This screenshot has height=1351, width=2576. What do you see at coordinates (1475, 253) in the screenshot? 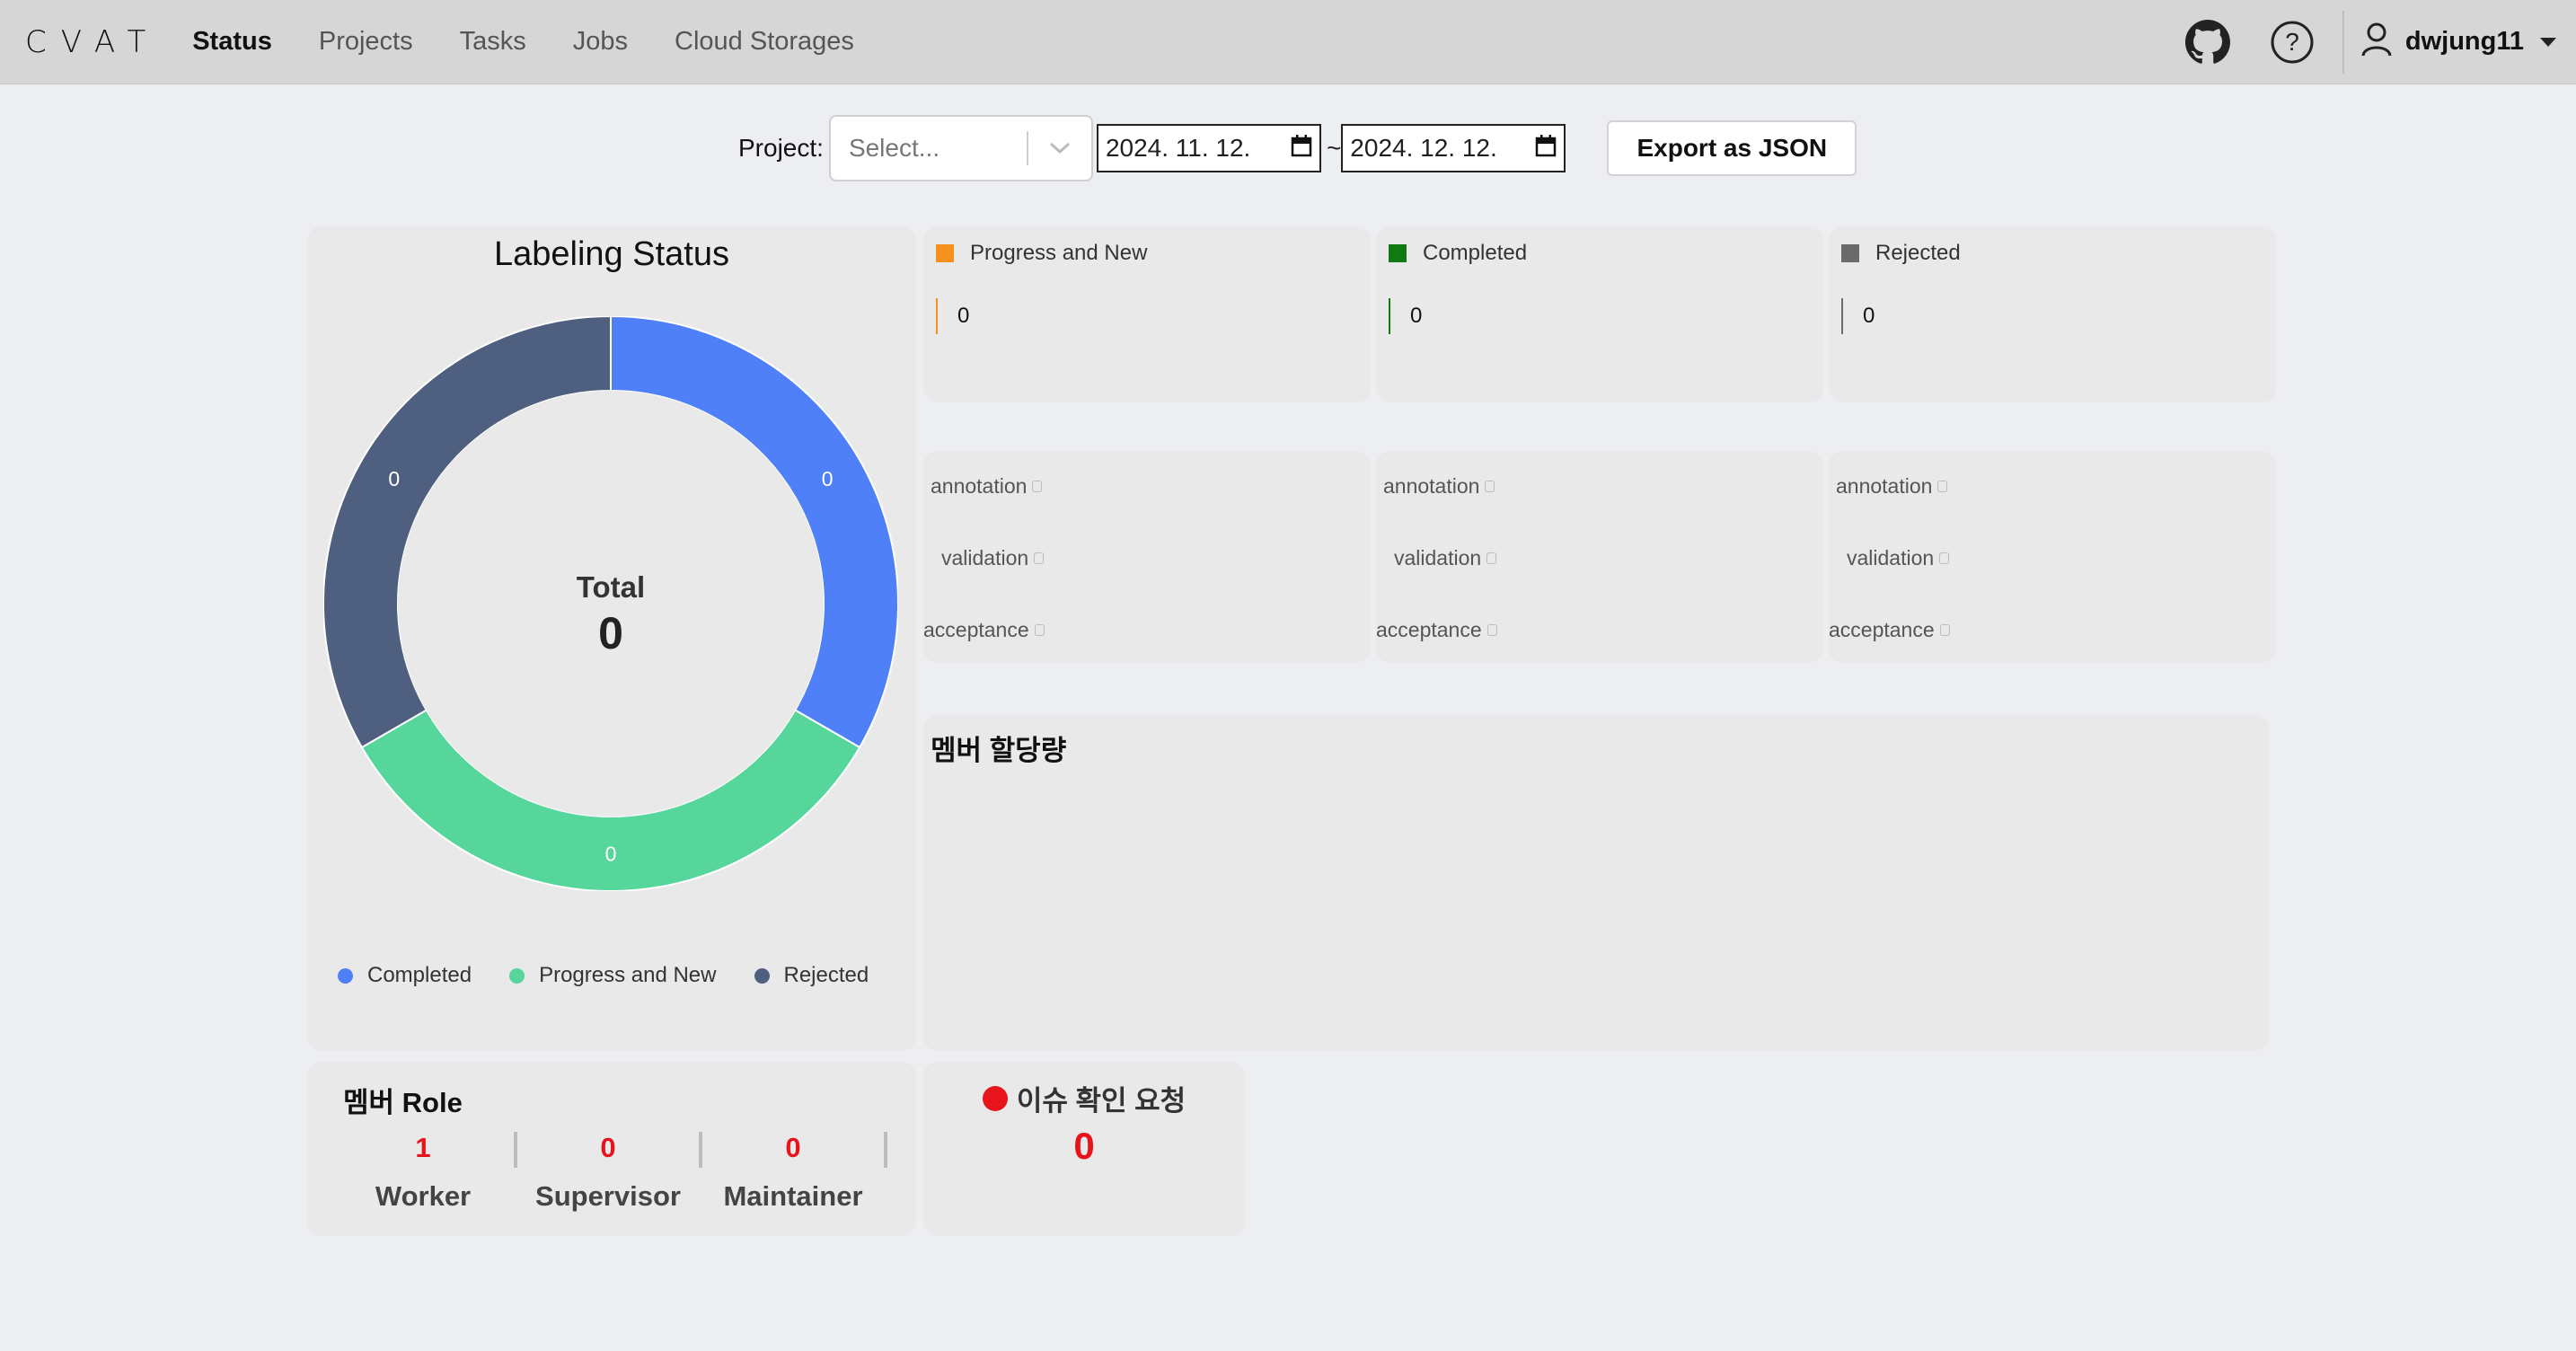
I see `stat-label: Completed` at bounding box center [1475, 253].